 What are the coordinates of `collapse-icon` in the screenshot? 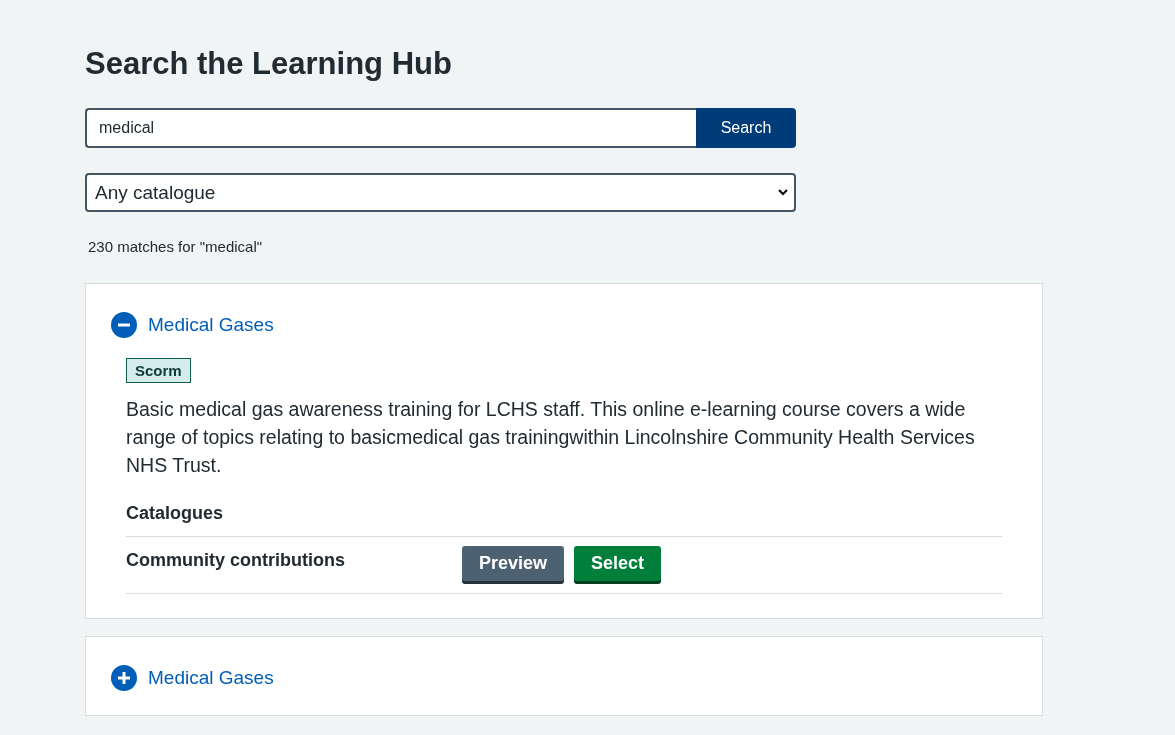 It's located at (124, 325).